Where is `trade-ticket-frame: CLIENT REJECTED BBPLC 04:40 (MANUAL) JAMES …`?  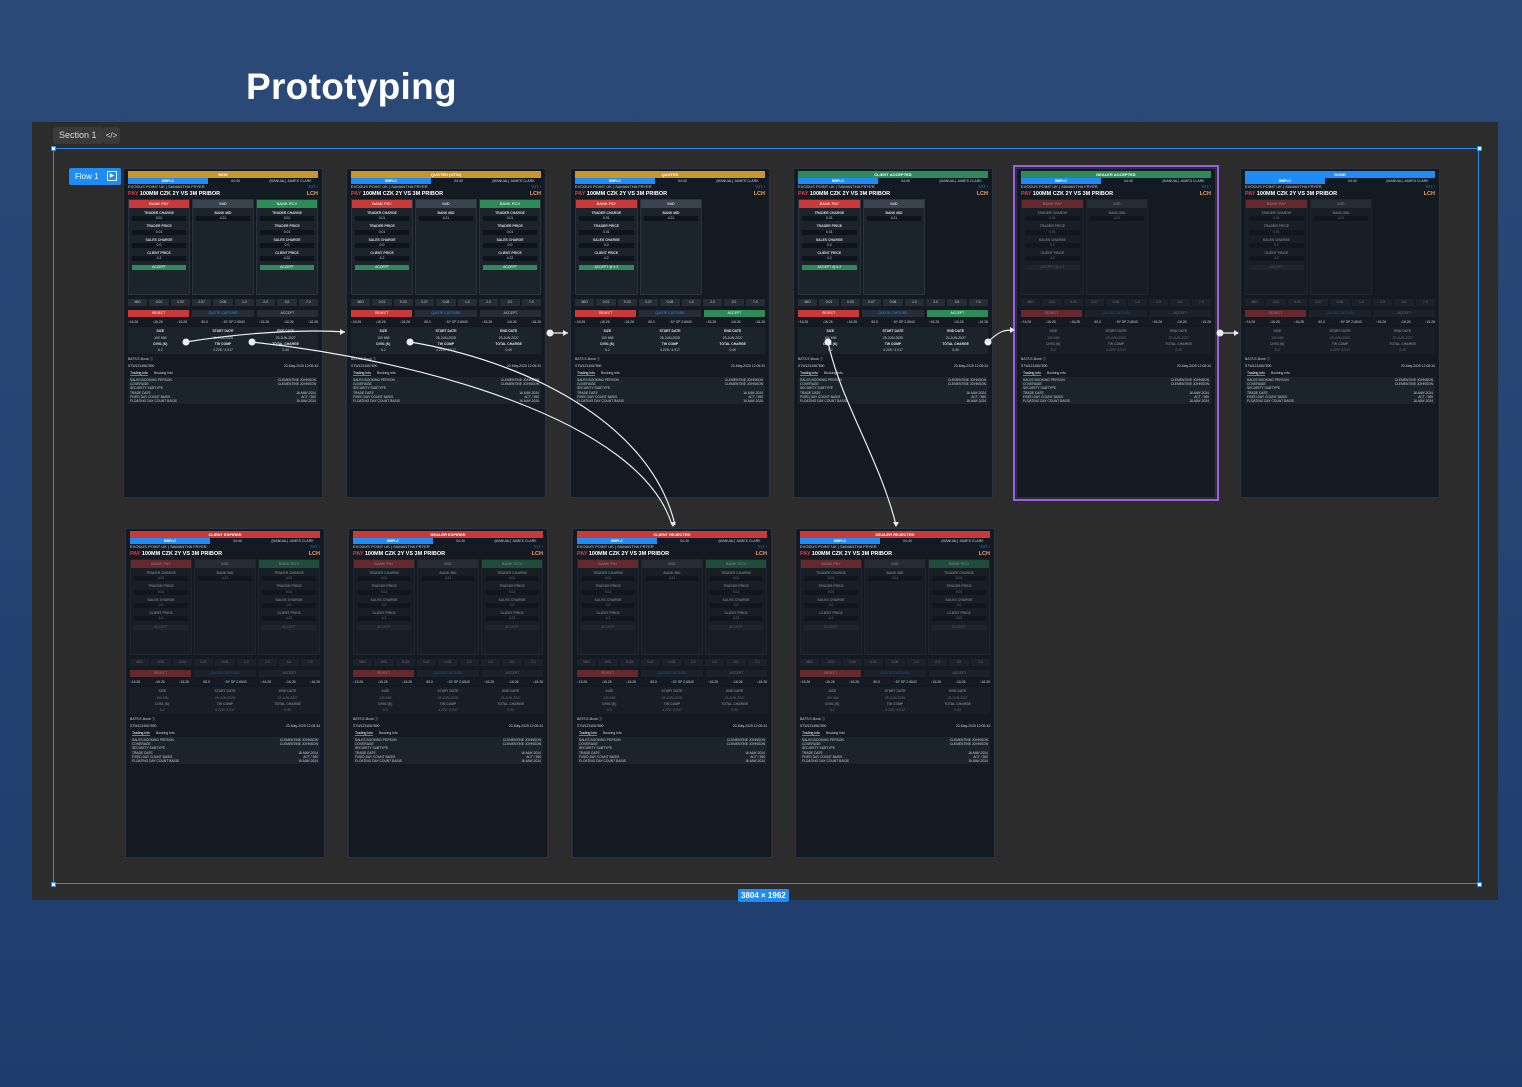
trade-ticket-frame: CLIENT REJECTED BBPLC 04:40 (MANUAL) JAMES … is located at coordinates (672, 693).